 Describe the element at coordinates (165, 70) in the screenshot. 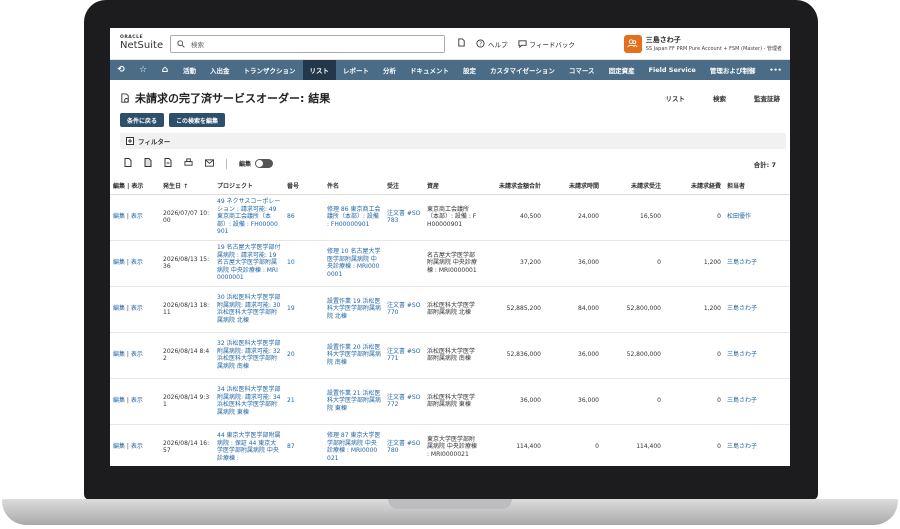

I see `home-icon: ⌂` at that location.